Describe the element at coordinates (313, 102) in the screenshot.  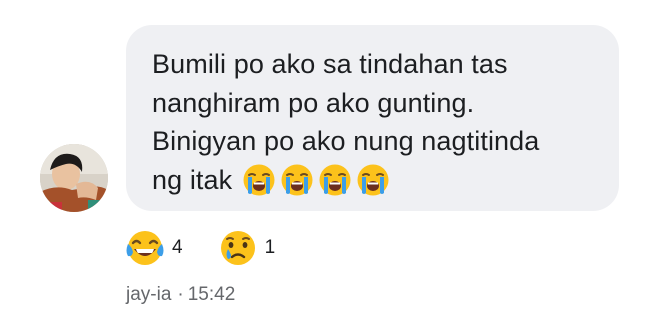
I see `comment-line: nanghiram po ako gunting.` at that location.